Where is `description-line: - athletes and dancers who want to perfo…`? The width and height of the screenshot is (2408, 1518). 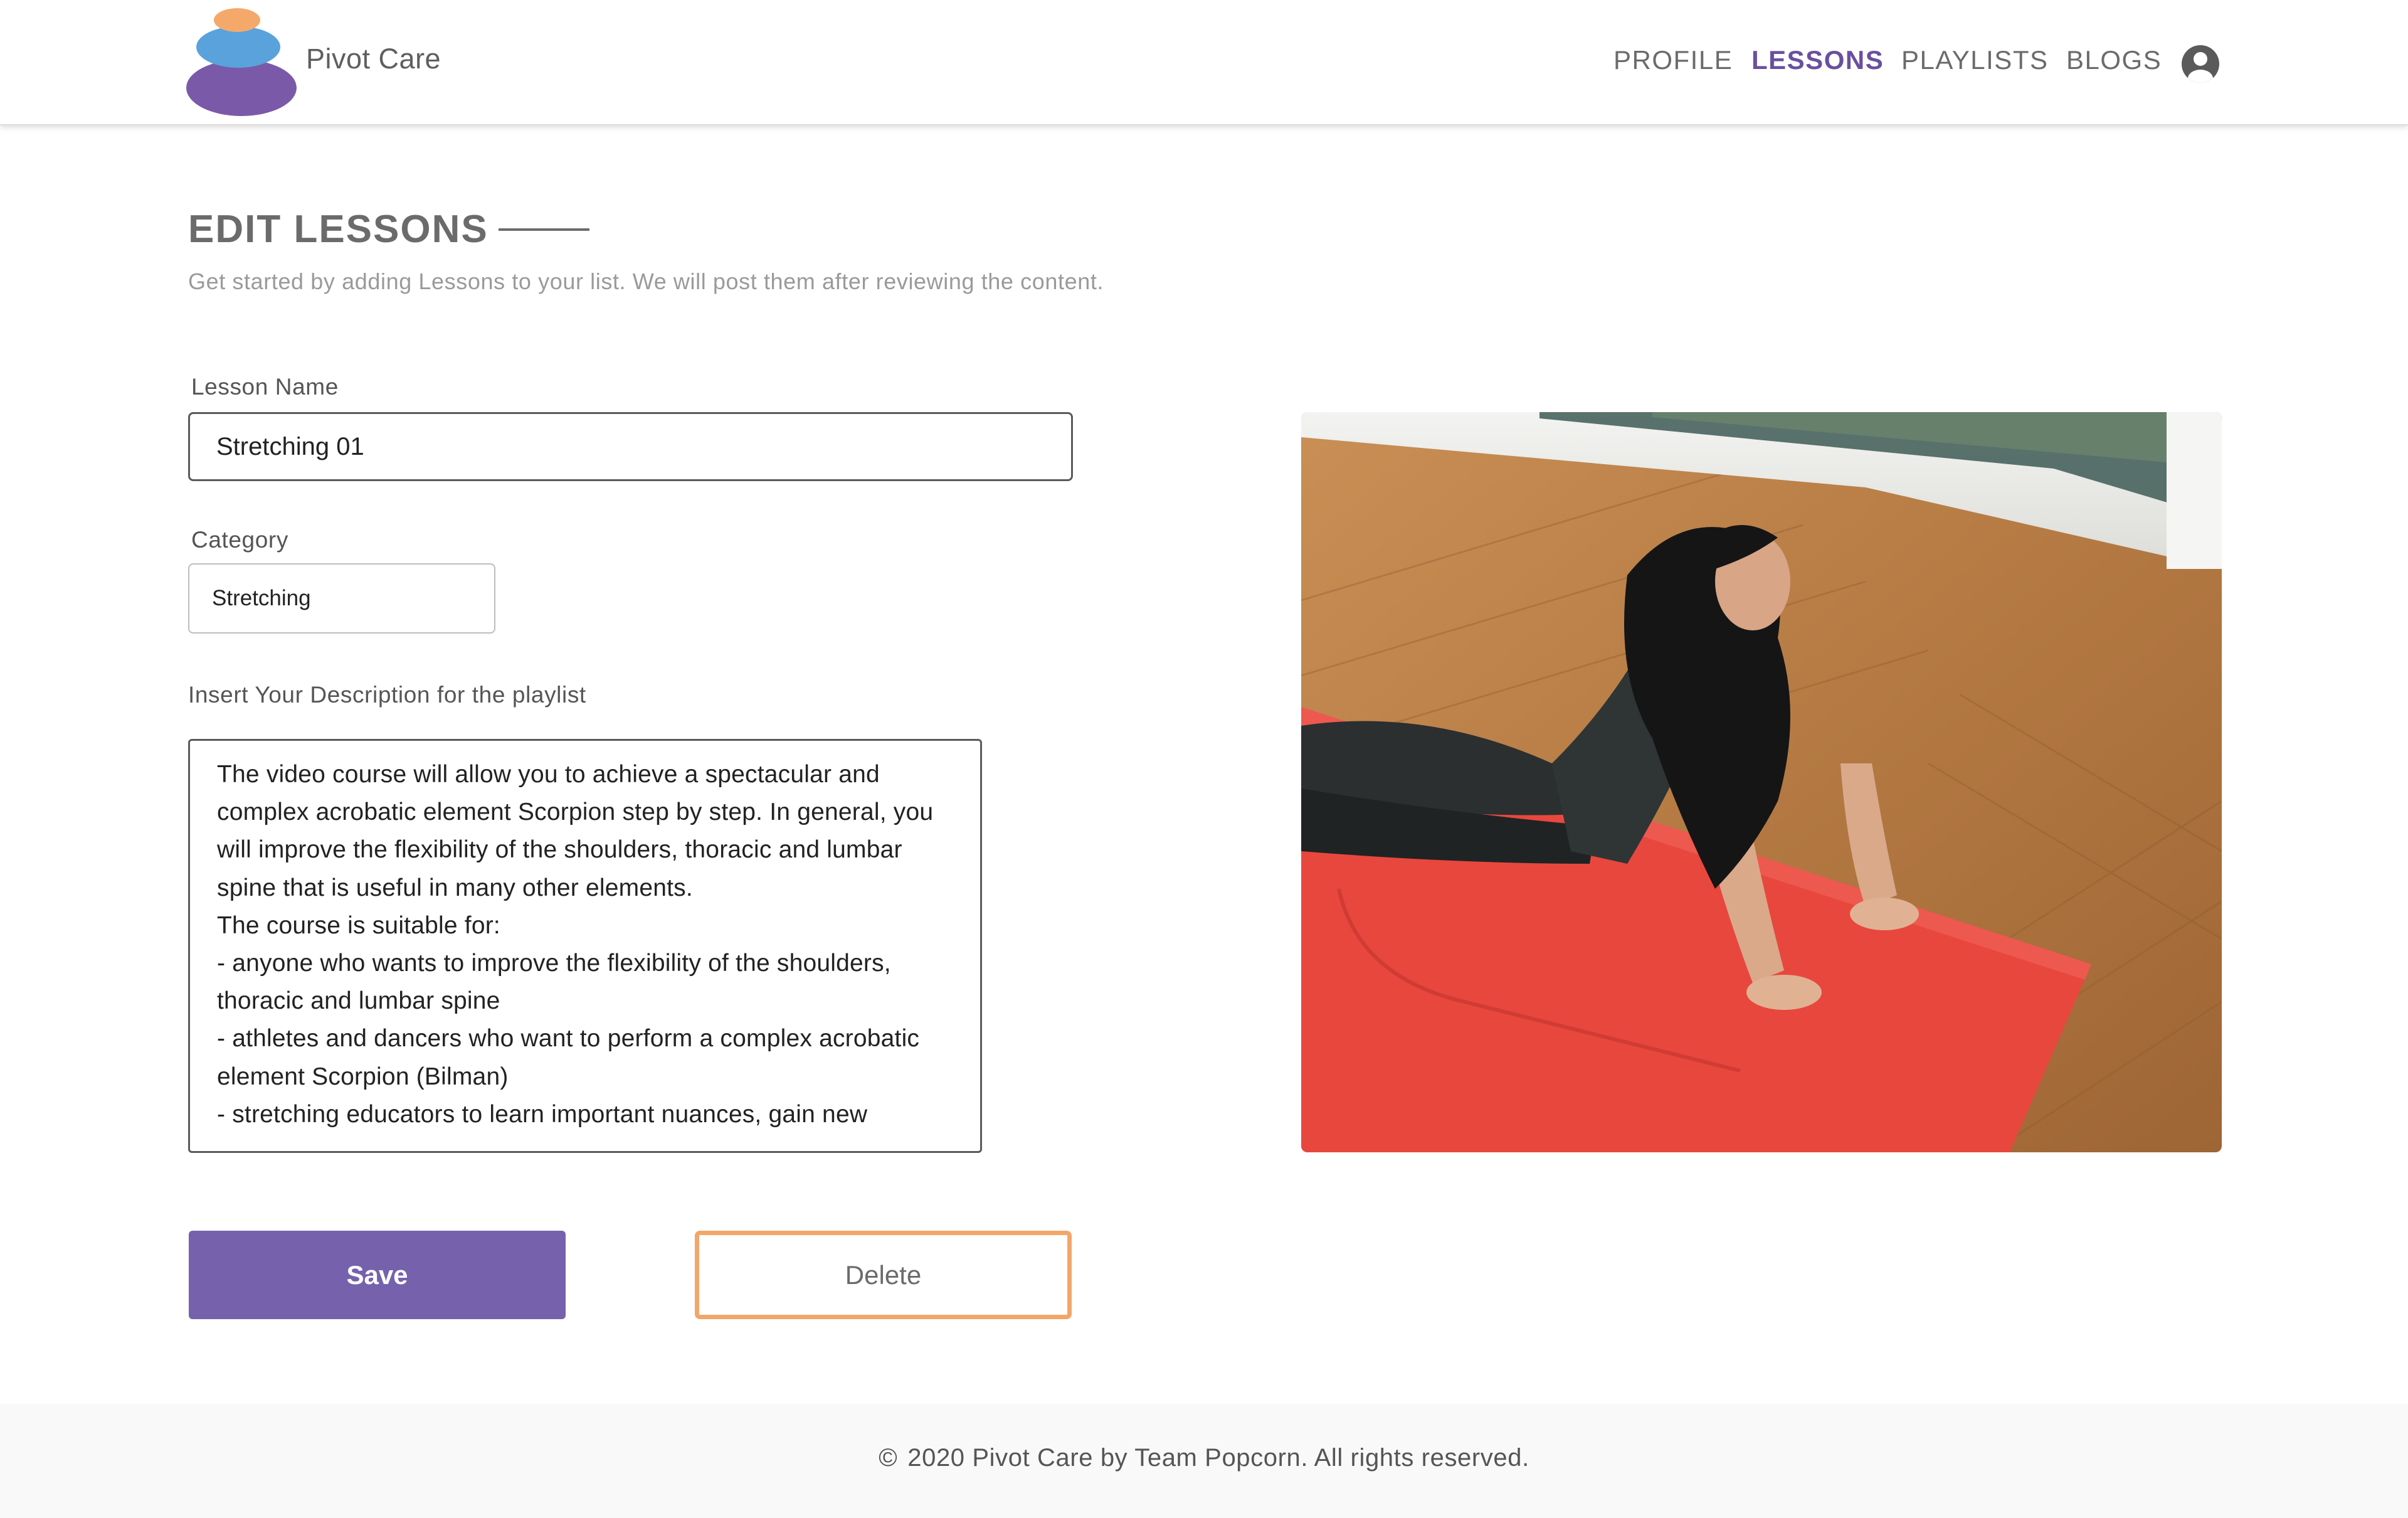
description-line: - athletes and dancers who want to perfo… is located at coordinates (568, 1039).